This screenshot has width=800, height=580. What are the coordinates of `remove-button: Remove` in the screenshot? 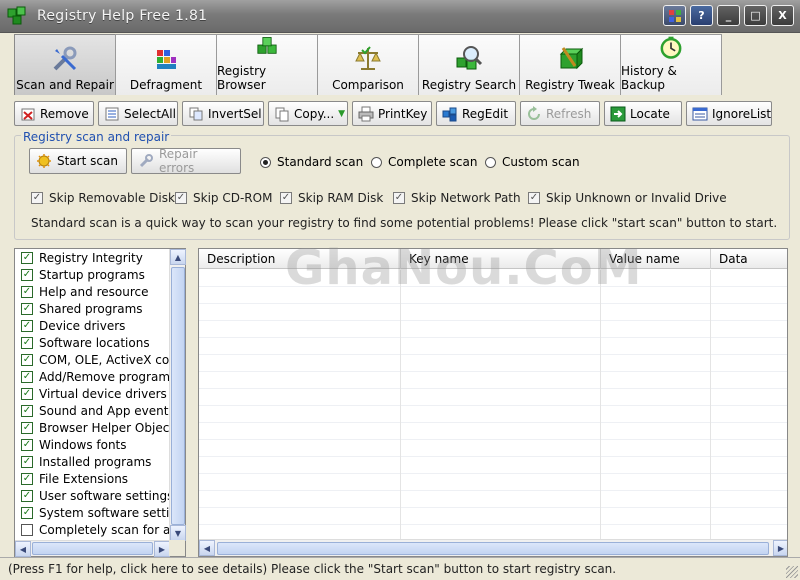 It's located at (54, 113).